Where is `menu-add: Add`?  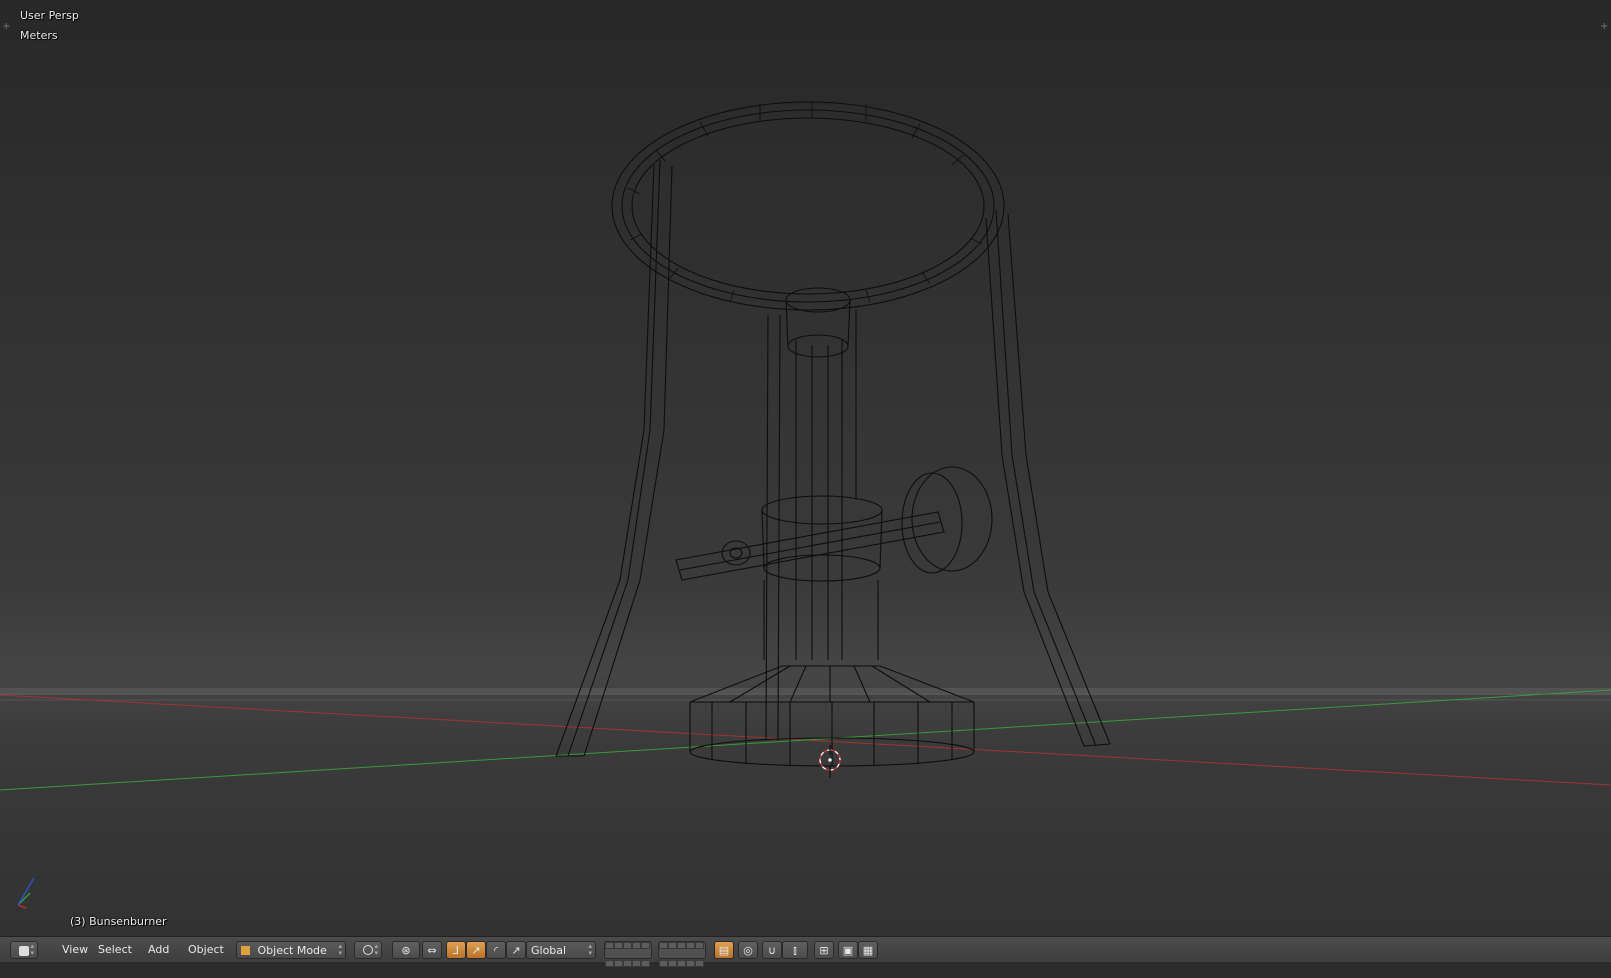 menu-add: Add is located at coordinates (158, 950).